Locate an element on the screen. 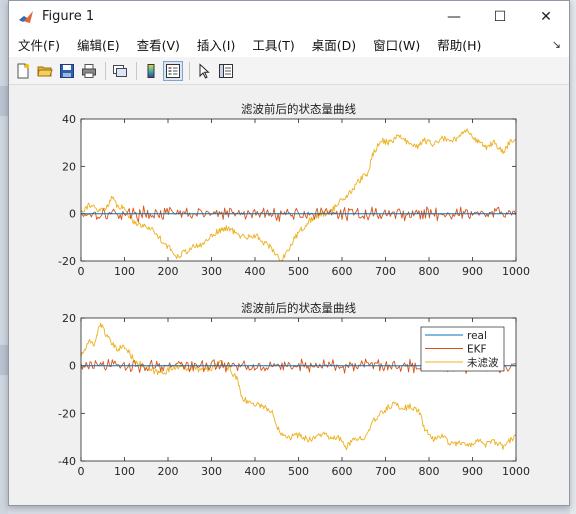  background-desktop-strip-right is located at coordinates (573, 257).